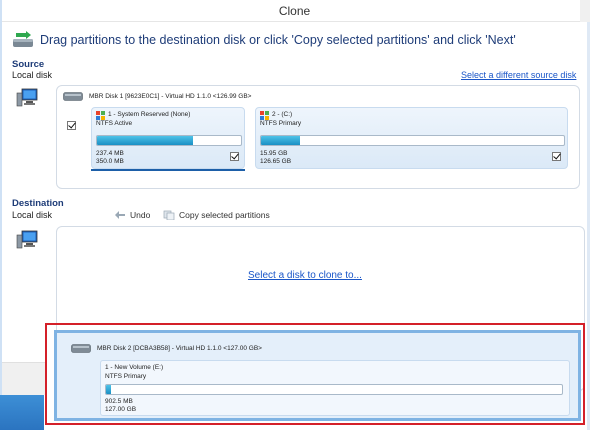 This screenshot has height=430, width=590. Describe the element at coordinates (282, 114) in the screenshot. I see `partition-name: 2 - (C:)` at that location.